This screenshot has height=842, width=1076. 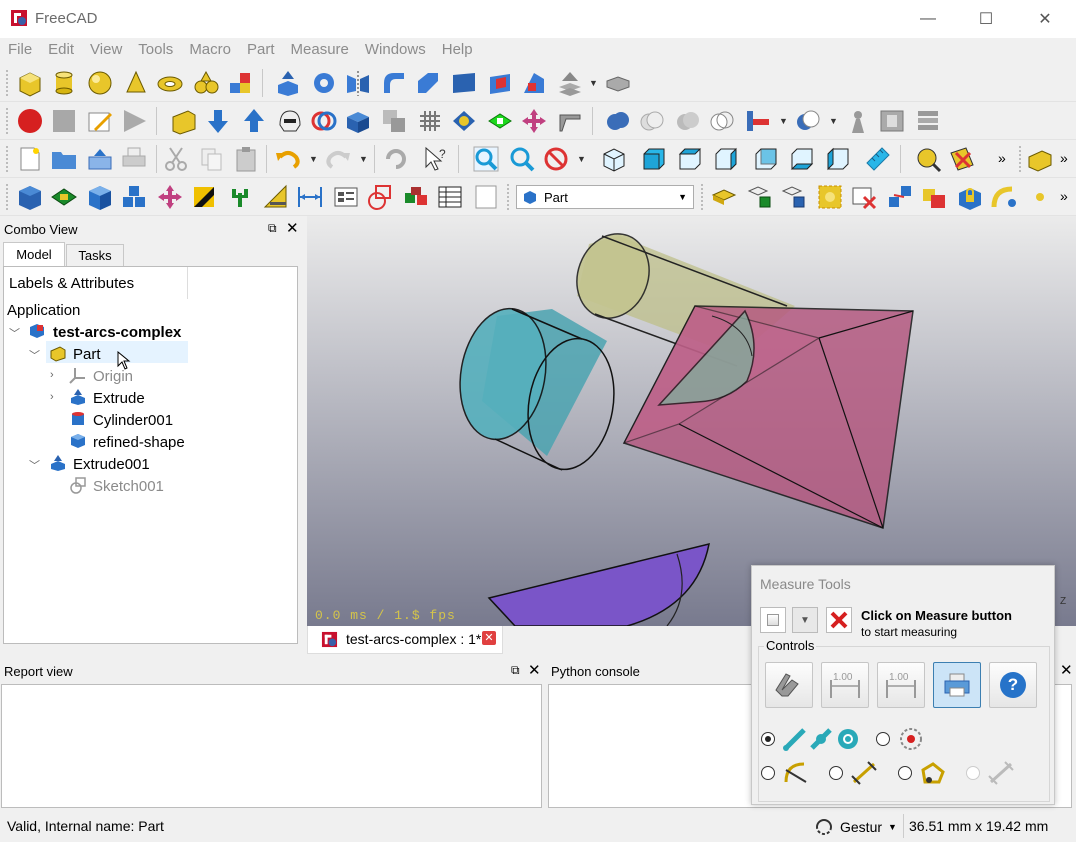 I want to click on menu-edit: Edit, so click(x=61, y=51).